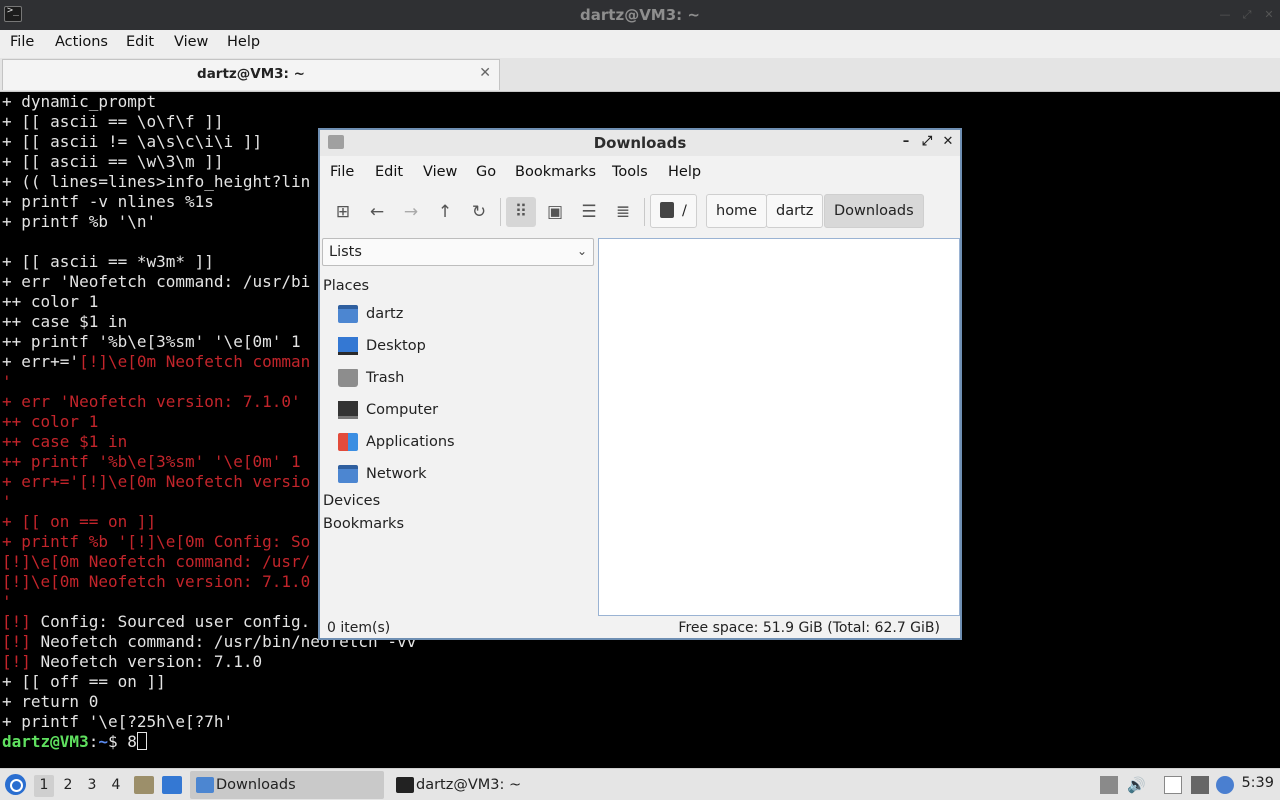  Describe the element at coordinates (640, 784) in the screenshot. I see `taskbar: 1 2 3 4 Downloads dartz@VM3: ~ 🔊 5:39` at that location.